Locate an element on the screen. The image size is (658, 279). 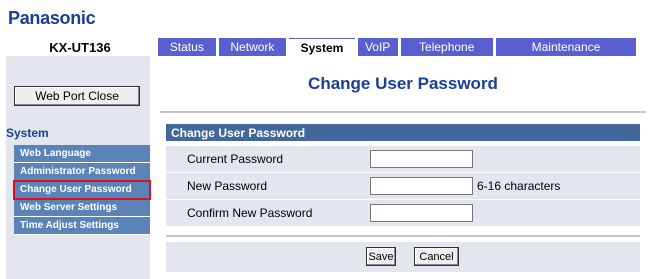
confirm-password-row: Confirm New Password is located at coordinates (403, 213).